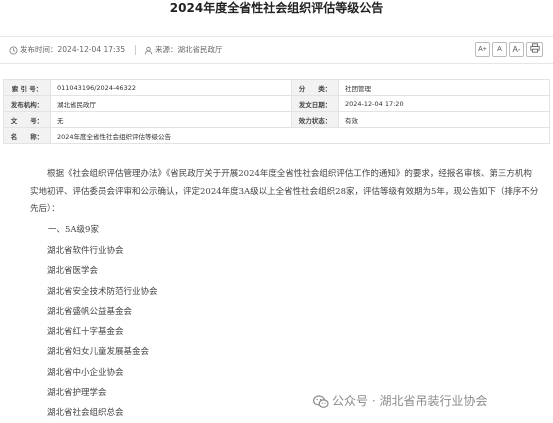 The width and height of the screenshot is (553, 423). I want to click on category-label: 分 类：, so click(315, 87).